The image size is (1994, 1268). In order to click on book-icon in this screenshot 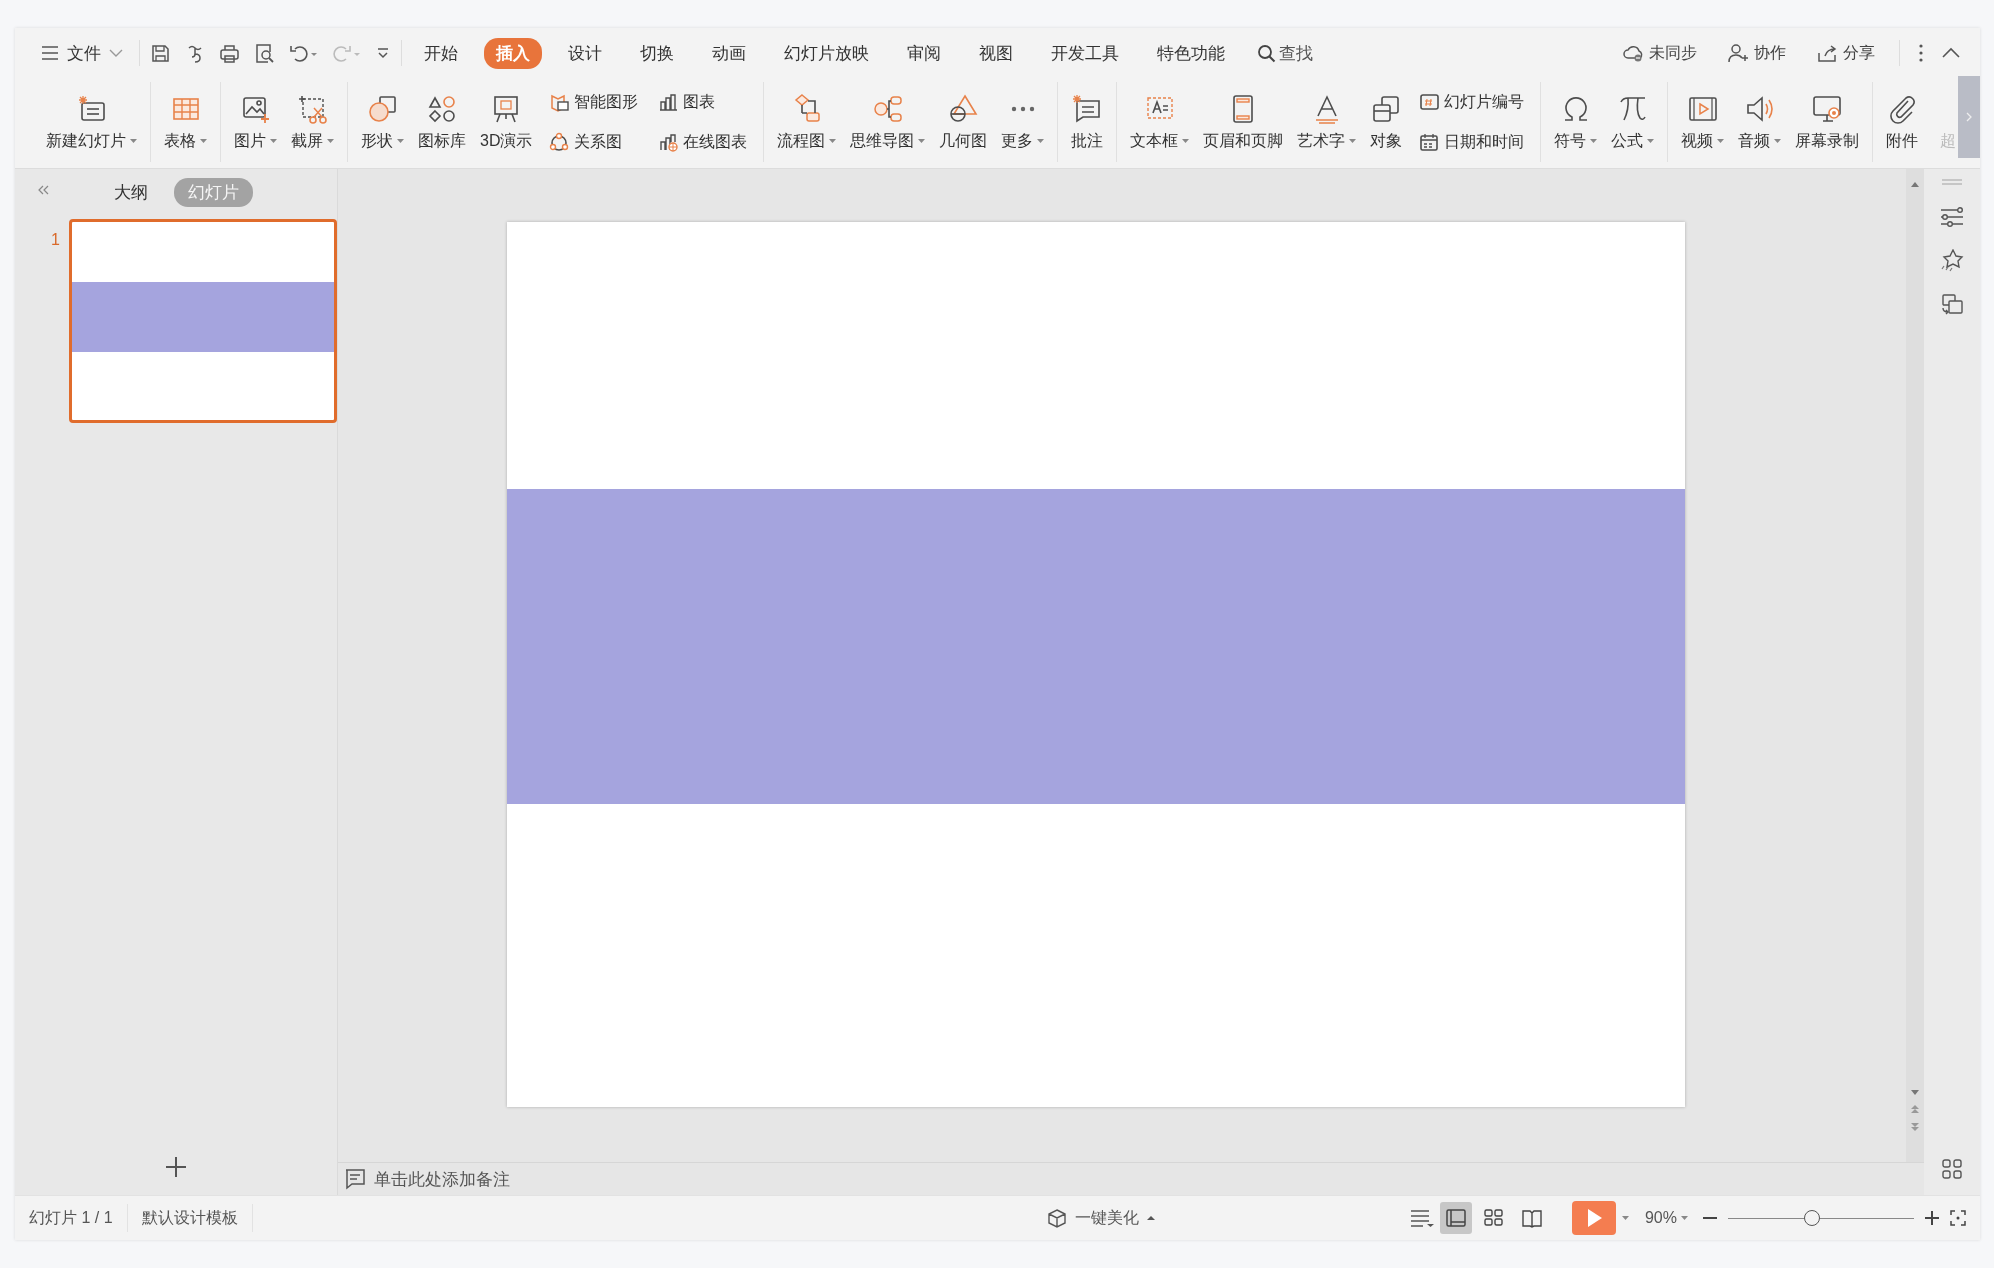, I will do `click(1531, 1218)`.